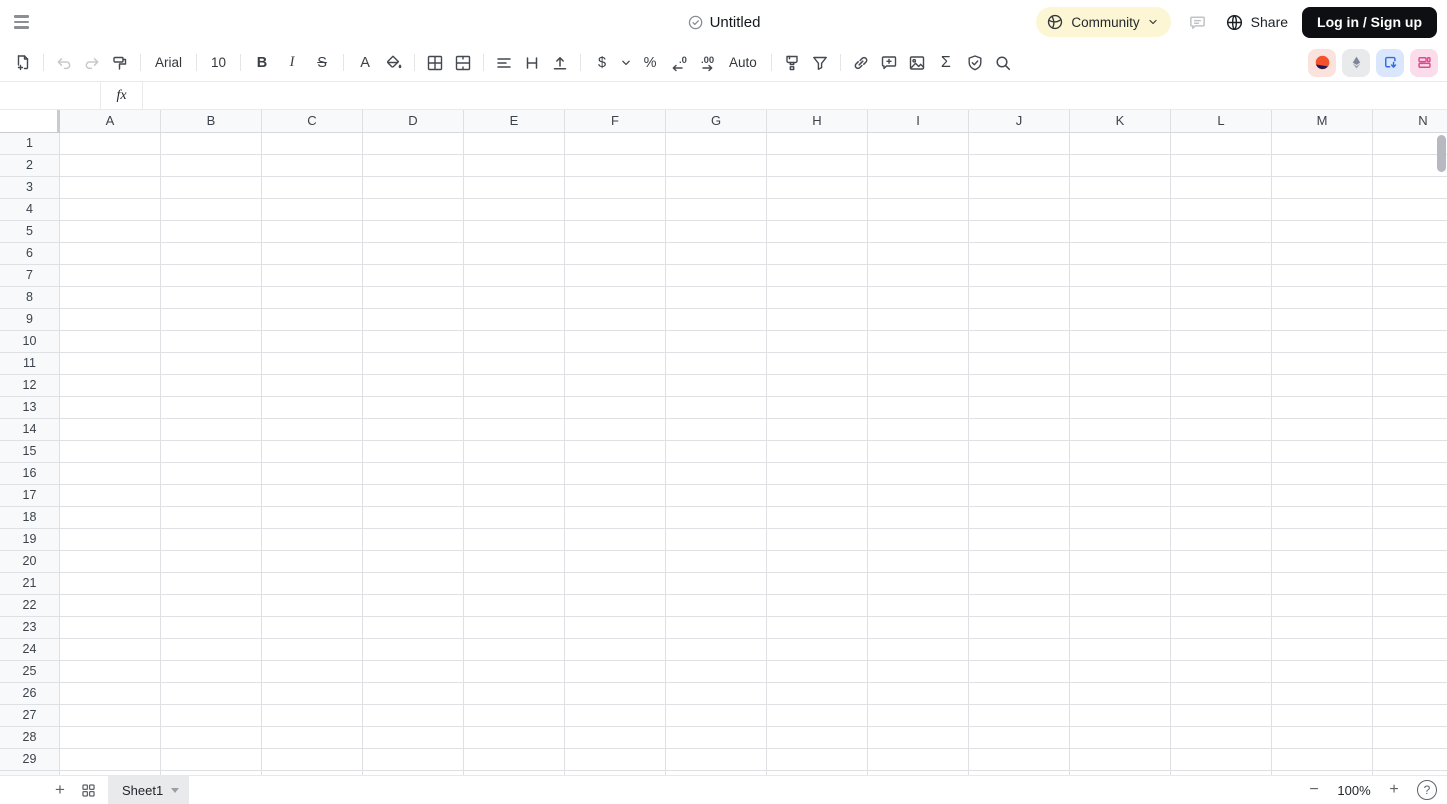 The image size is (1447, 804). What do you see at coordinates (29, 672) in the screenshot?
I see `row-header: 25` at bounding box center [29, 672].